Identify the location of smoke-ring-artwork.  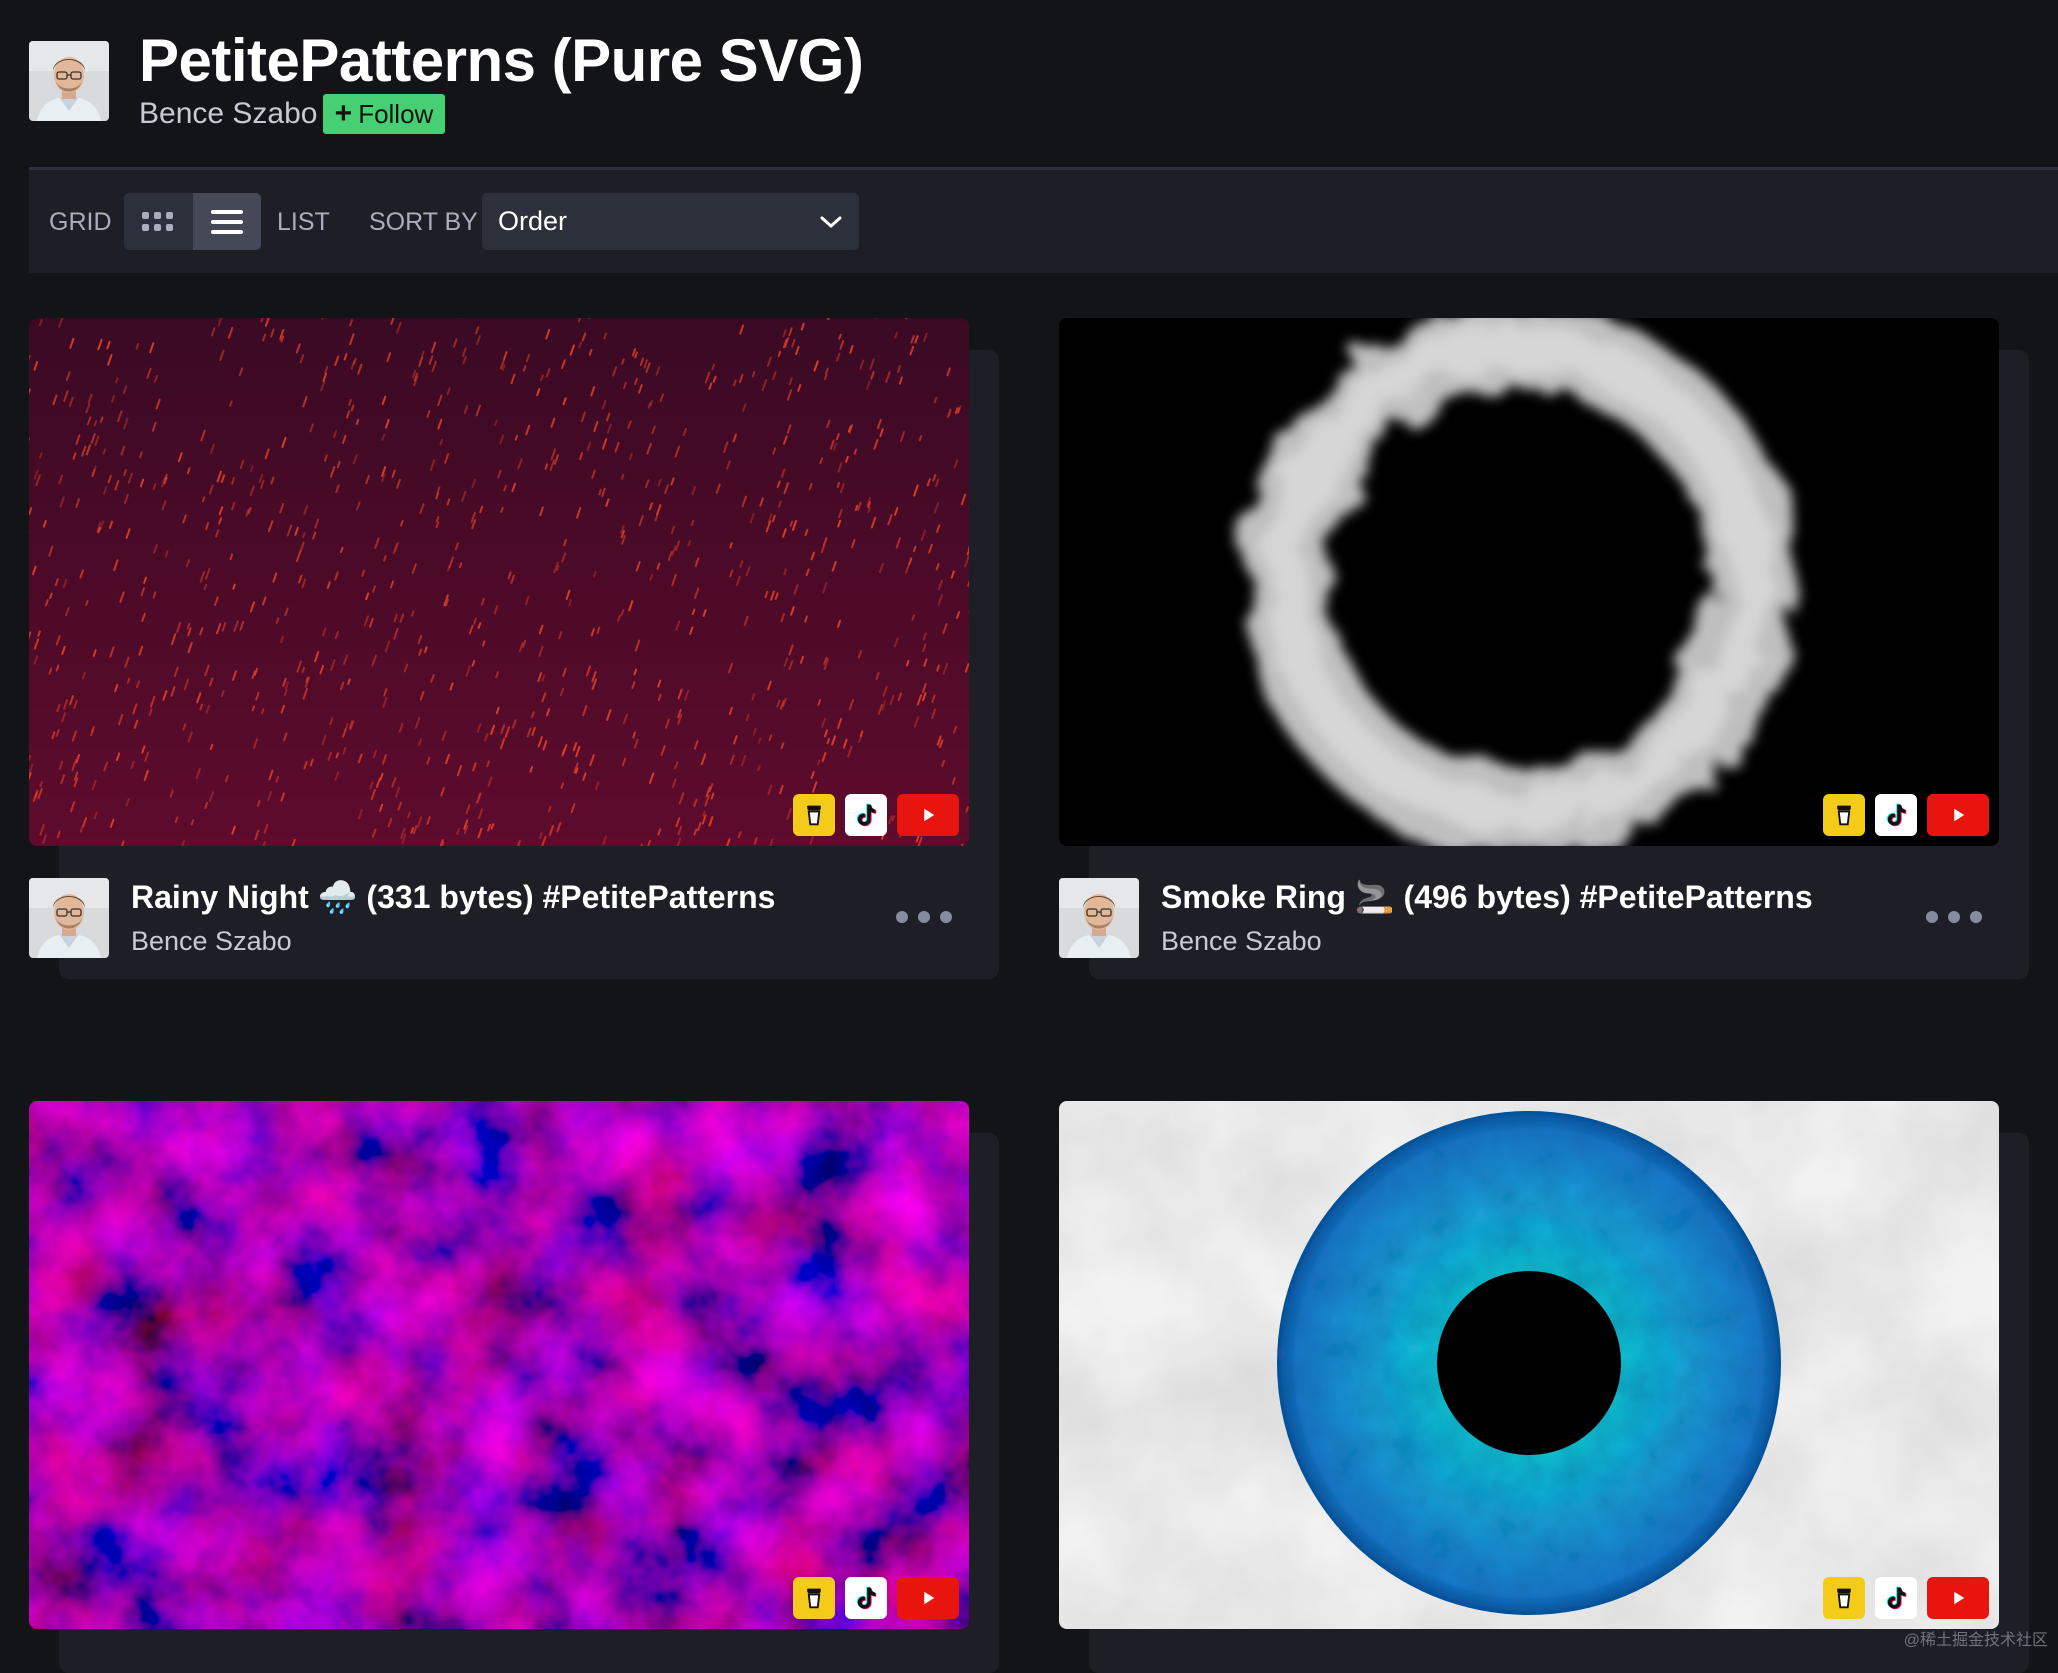
(1529, 582).